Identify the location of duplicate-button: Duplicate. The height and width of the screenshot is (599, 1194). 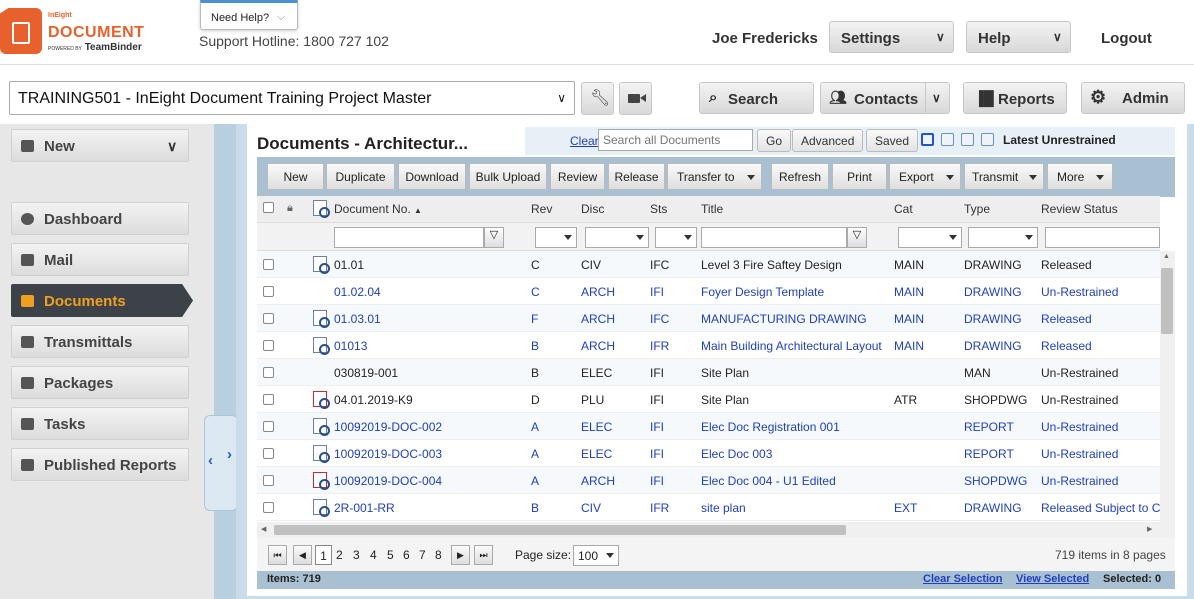
(360, 176).